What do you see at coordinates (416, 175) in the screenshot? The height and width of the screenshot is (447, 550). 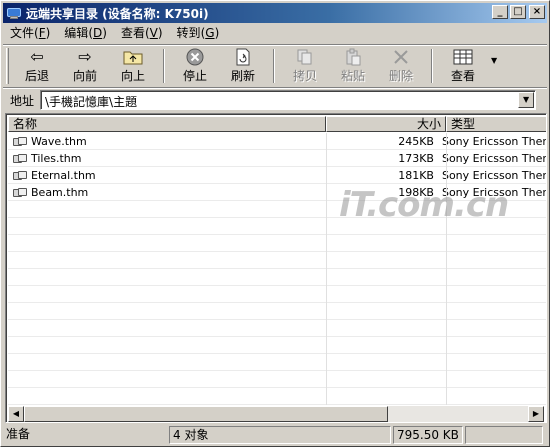 I see `file-size: 181KB` at bounding box center [416, 175].